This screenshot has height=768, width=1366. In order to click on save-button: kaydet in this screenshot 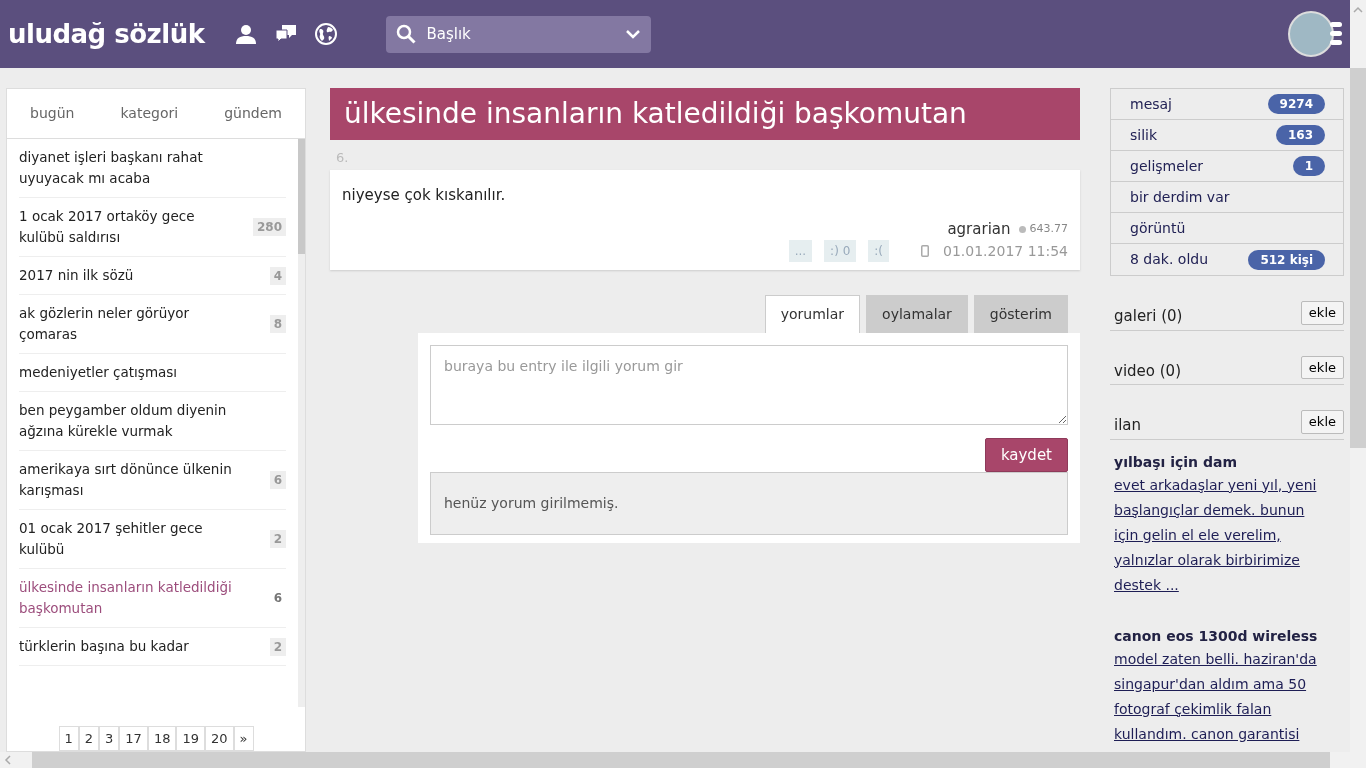, I will do `click(1026, 454)`.